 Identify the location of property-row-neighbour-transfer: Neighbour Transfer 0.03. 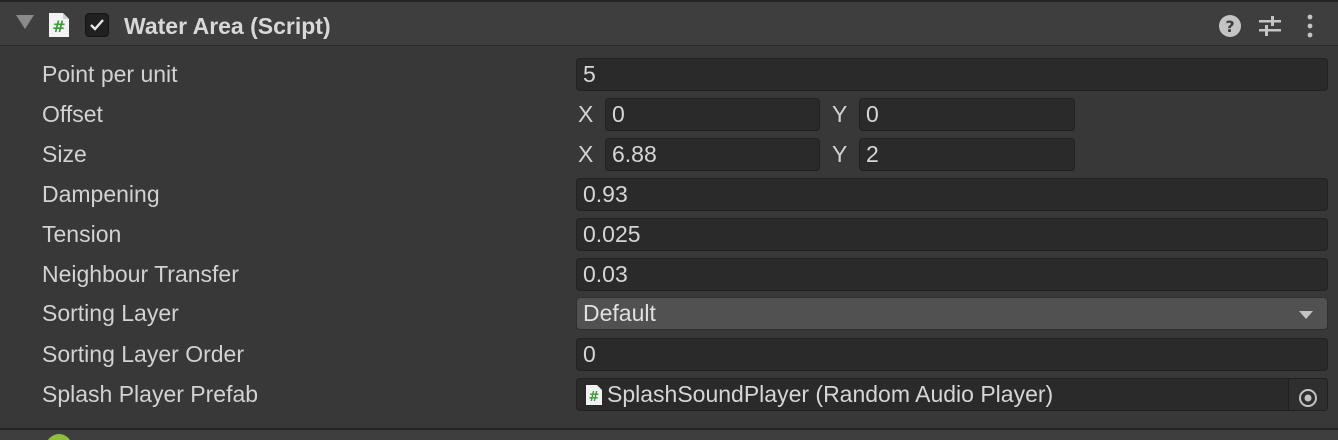
(669, 277).